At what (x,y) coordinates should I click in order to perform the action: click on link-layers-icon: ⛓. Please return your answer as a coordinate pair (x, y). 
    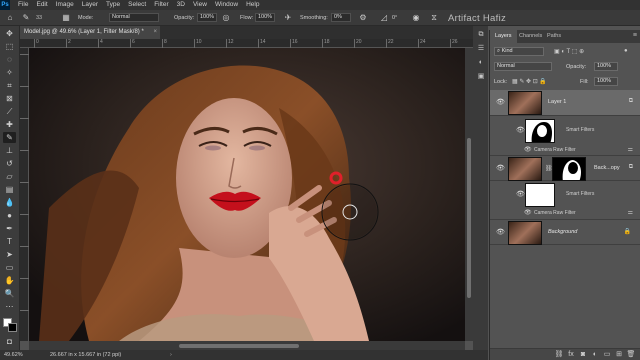
    Looking at the image, I should click on (559, 355).